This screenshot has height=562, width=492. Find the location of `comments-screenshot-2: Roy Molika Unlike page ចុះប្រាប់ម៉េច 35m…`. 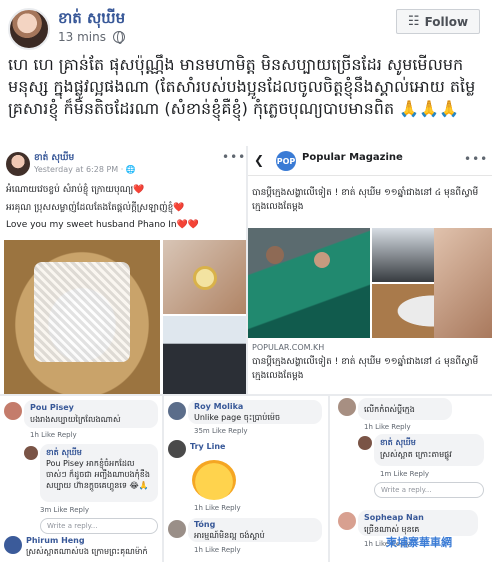

comments-screenshot-2: Roy Molika Unlike page ចុះប្រាប់ម៉េច 35m… is located at coordinates (246, 479).